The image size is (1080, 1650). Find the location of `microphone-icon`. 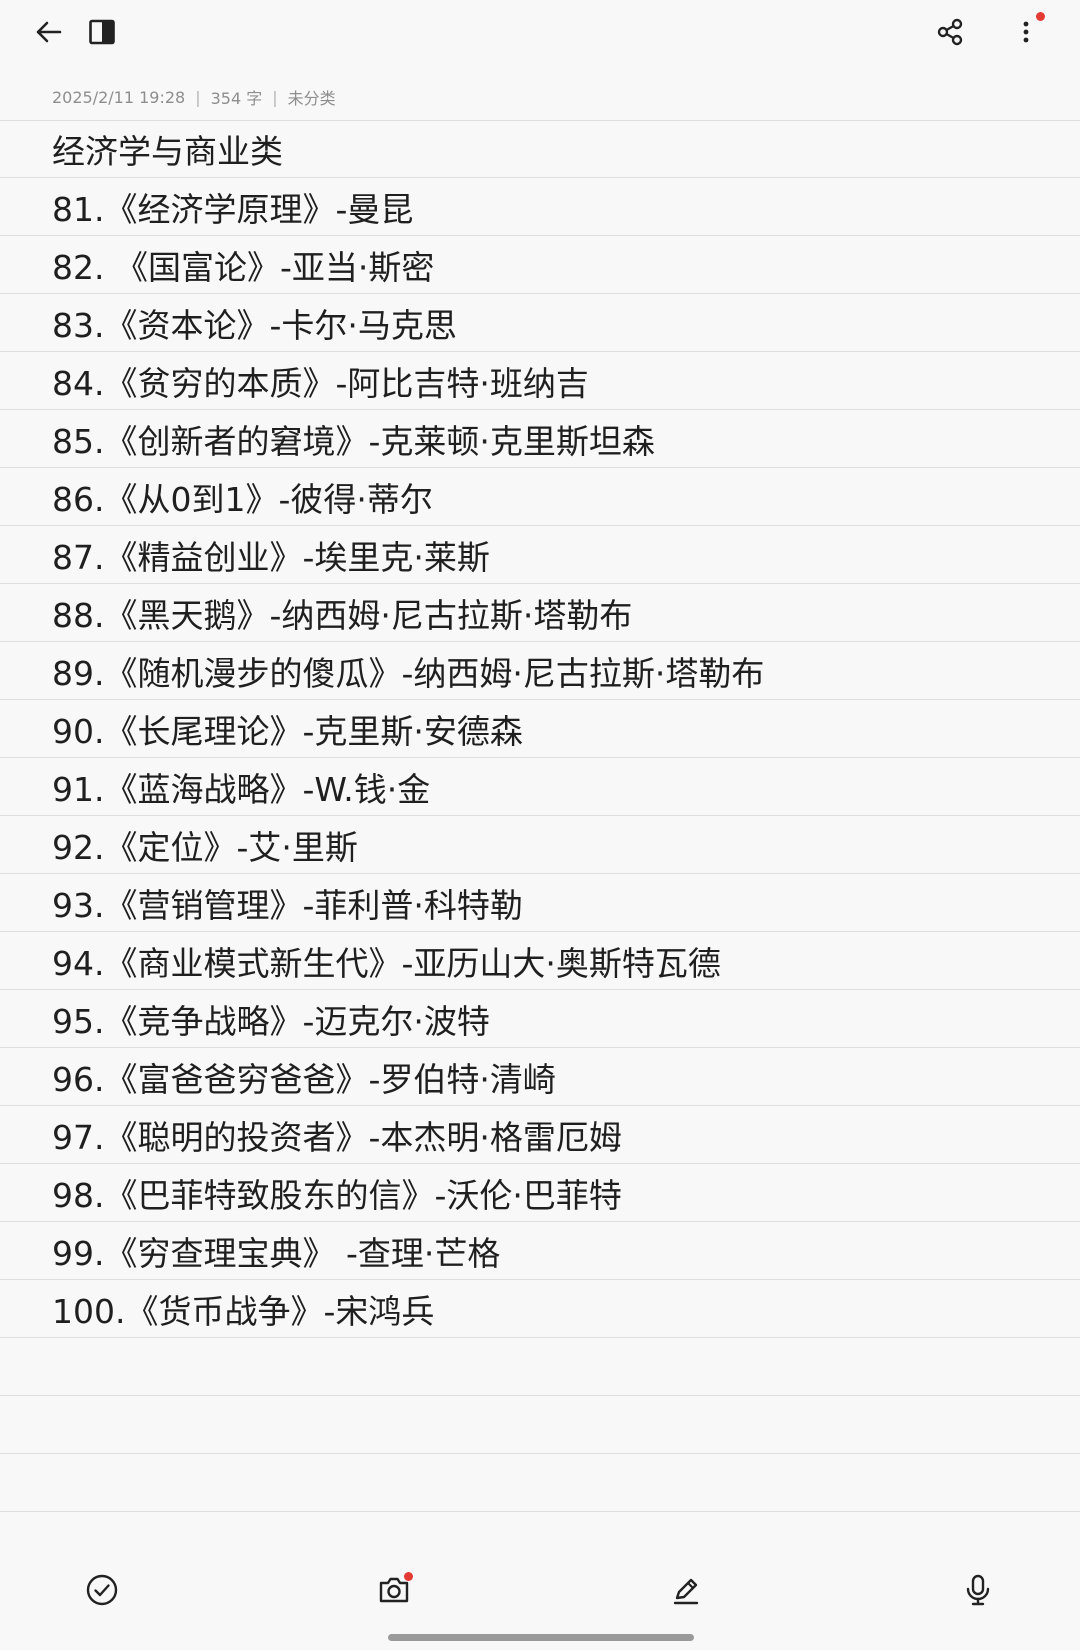

microphone-icon is located at coordinates (978, 1590).